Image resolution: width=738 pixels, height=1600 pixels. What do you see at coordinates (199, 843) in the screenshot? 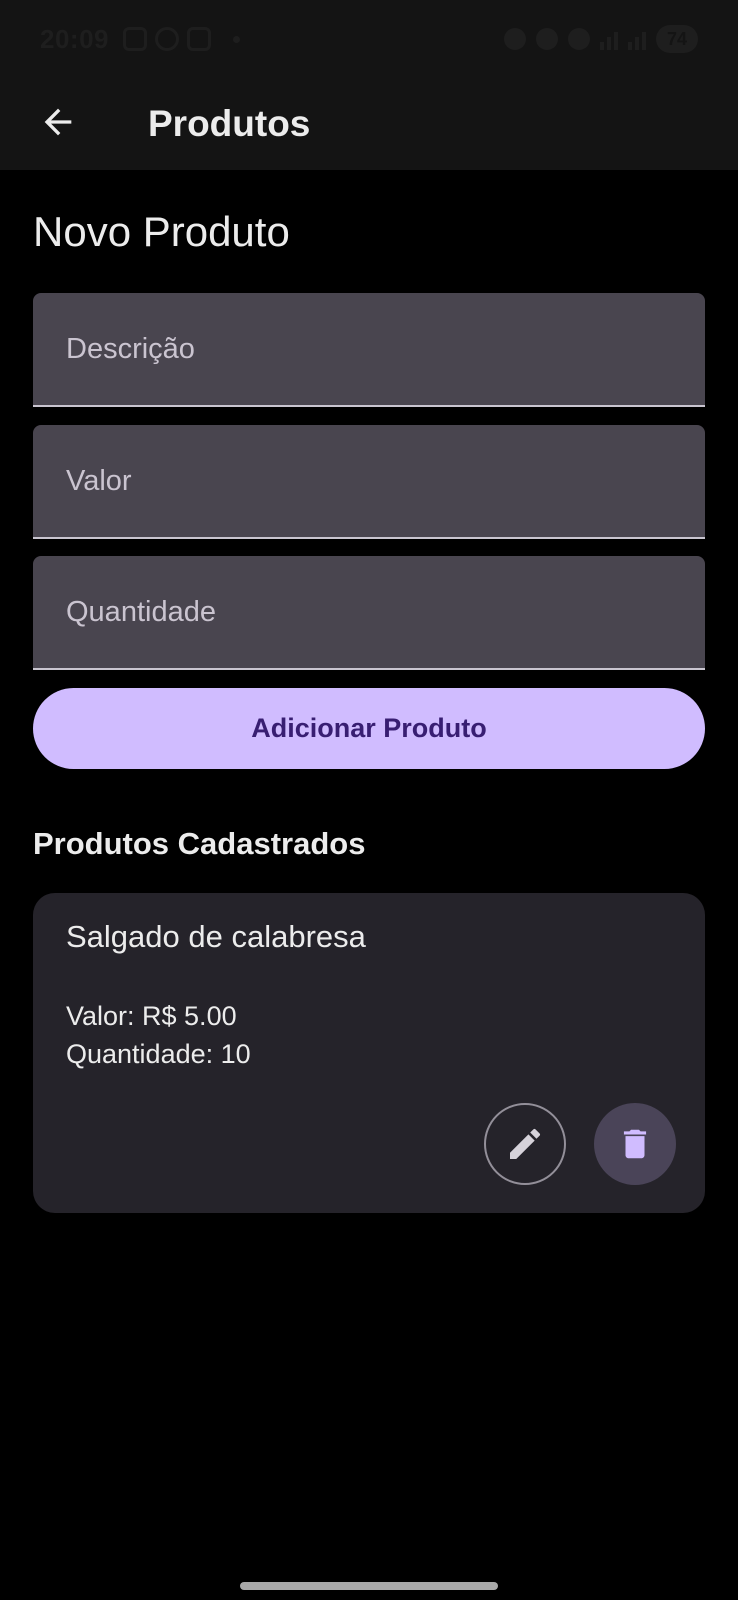
I see `registered-products-heading: Produtos Cadastrados` at bounding box center [199, 843].